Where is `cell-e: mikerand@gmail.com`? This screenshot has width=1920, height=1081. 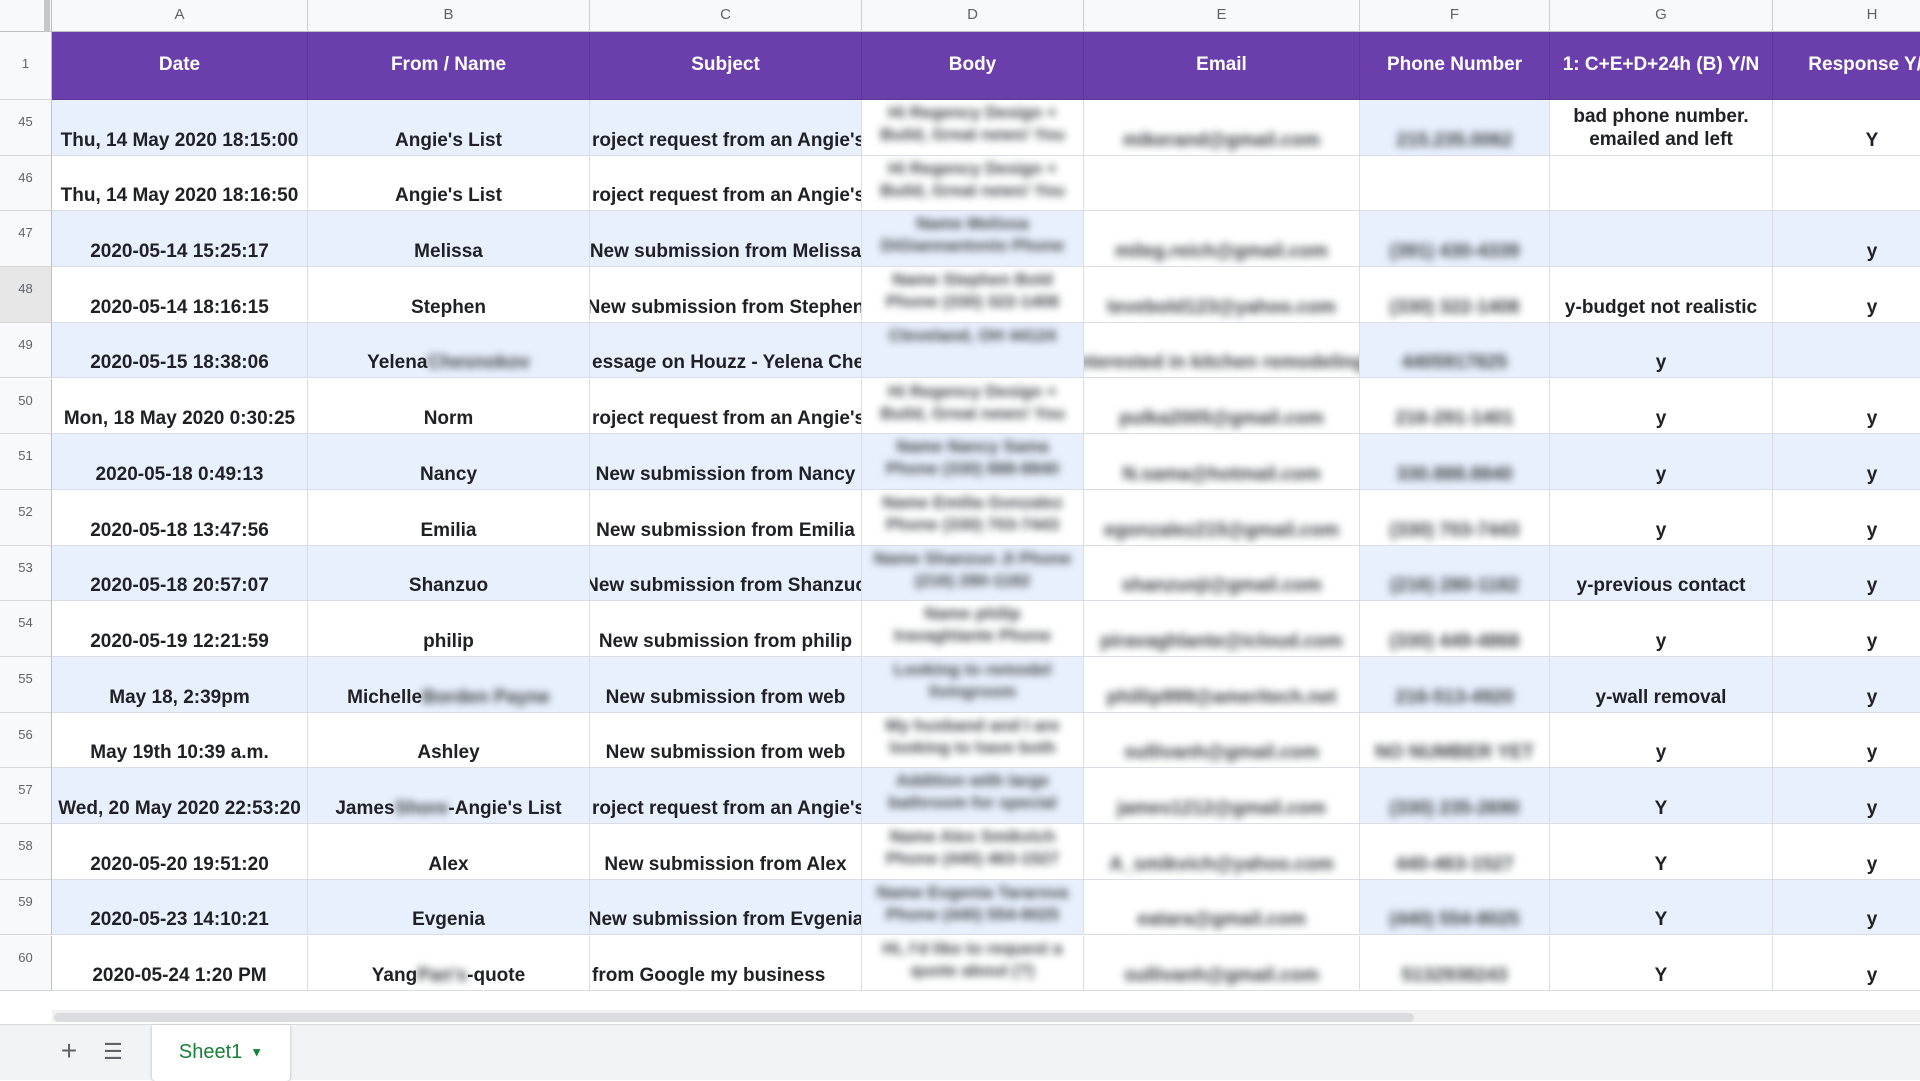 cell-e: mikerand@gmail.com is located at coordinates (1222, 128).